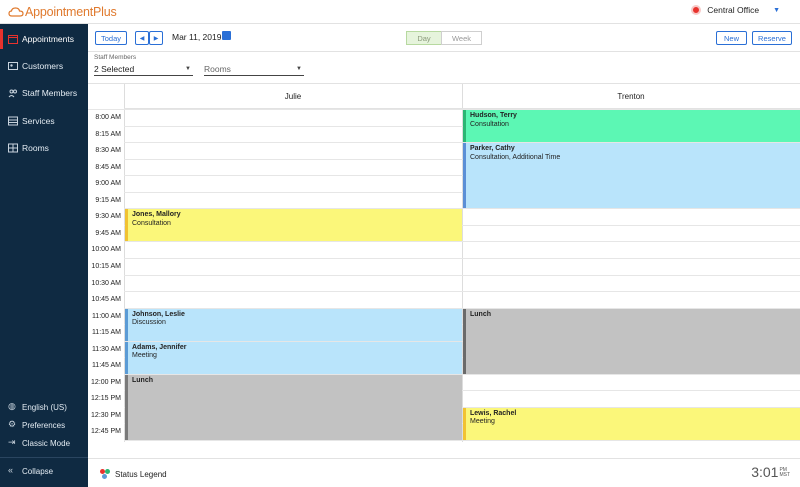 Image resolution: width=800 pixels, height=487 pixels. I want to click on gear-icon: ⚙, so click(12, 424).